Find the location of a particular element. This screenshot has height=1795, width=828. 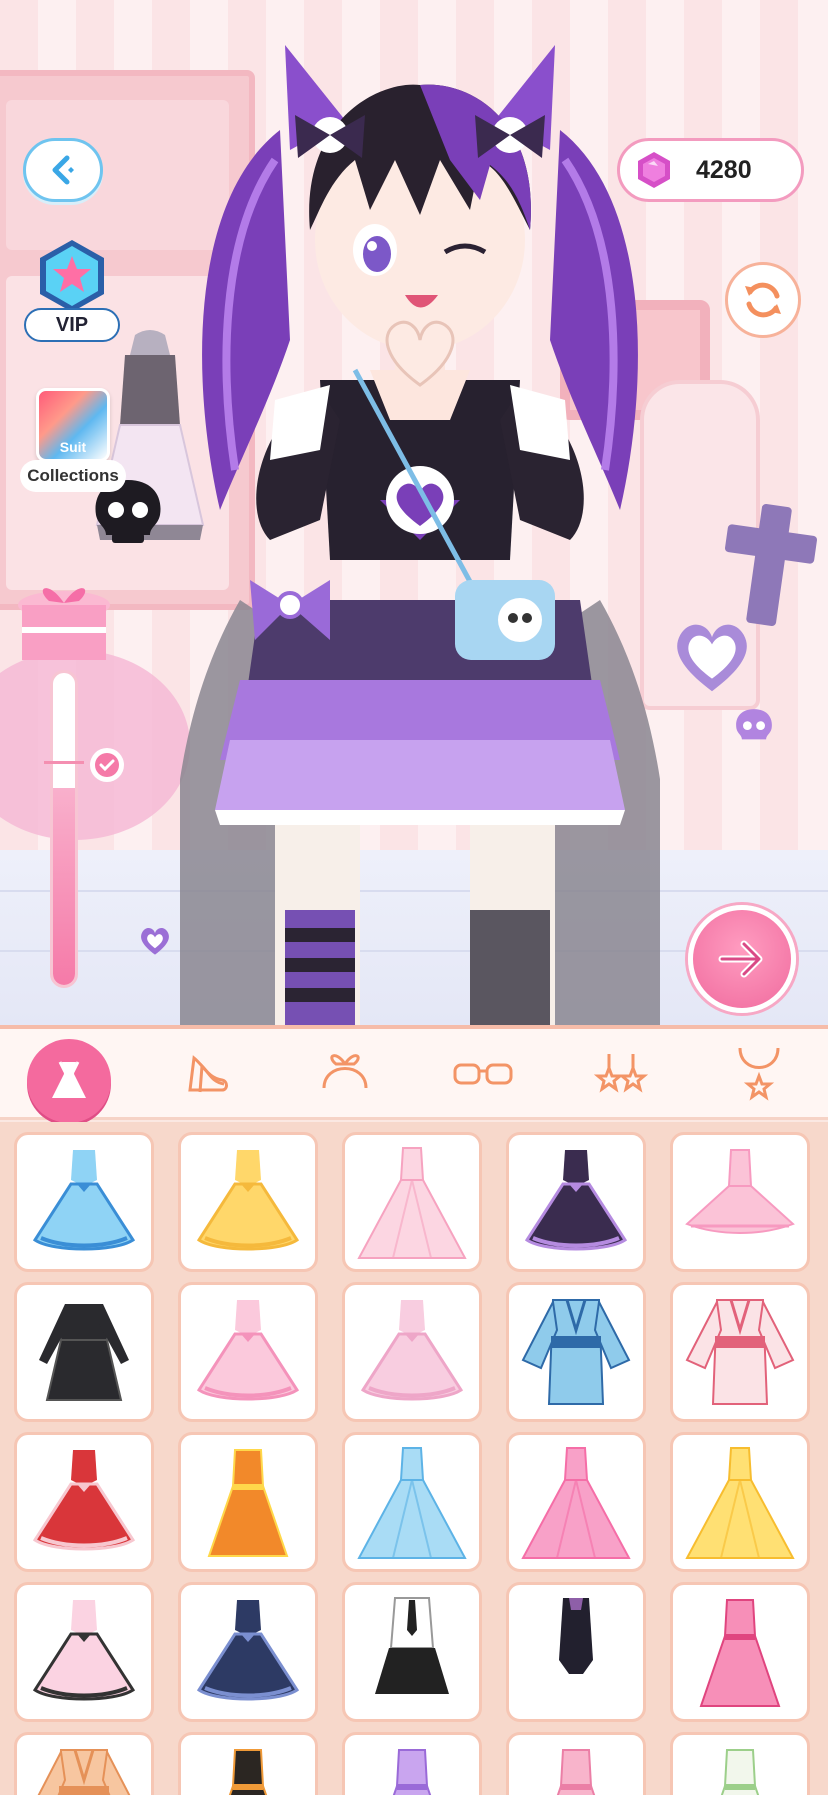

blue-kimono-icon is located at coordinates (576, 1351).